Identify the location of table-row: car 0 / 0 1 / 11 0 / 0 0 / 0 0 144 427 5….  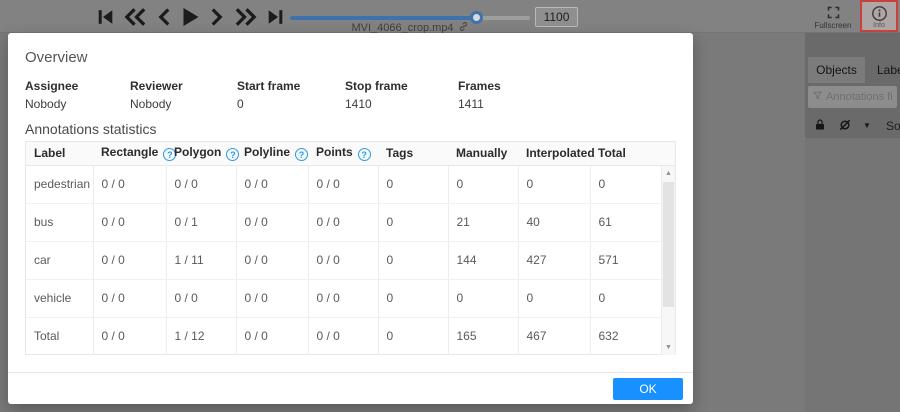
(350, 260).